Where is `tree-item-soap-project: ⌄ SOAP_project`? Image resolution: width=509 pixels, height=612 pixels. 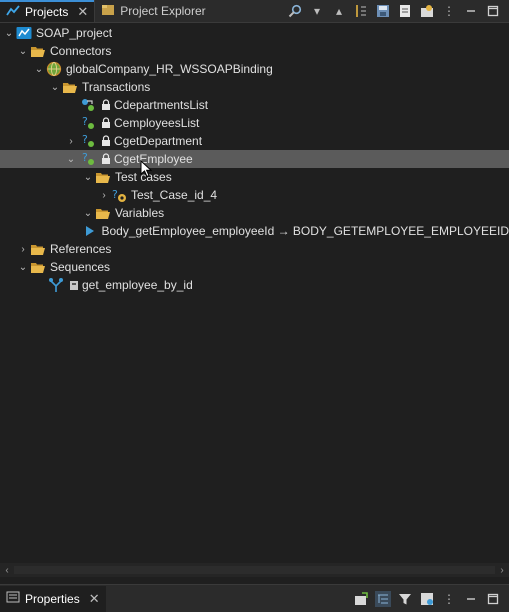 tree-item-soap-project: ⌄ SOAP_project is located at coordinates (254, 33).